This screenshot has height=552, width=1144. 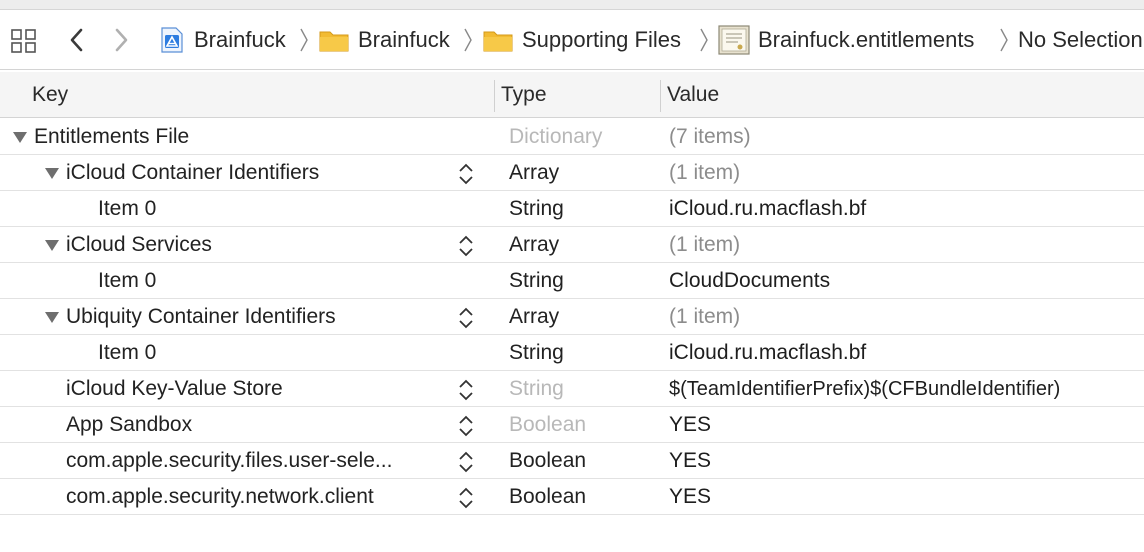 I want to click on table-row: App Sandbox Boolean YES, so click(x=572, y=425).